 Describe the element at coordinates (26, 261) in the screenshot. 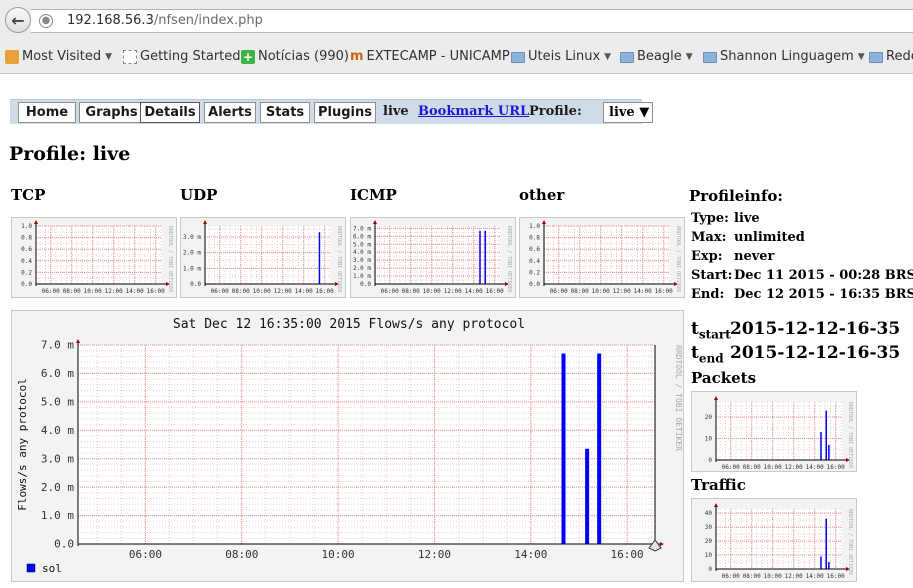

I see `y-tick-label: 0.4` at that location.